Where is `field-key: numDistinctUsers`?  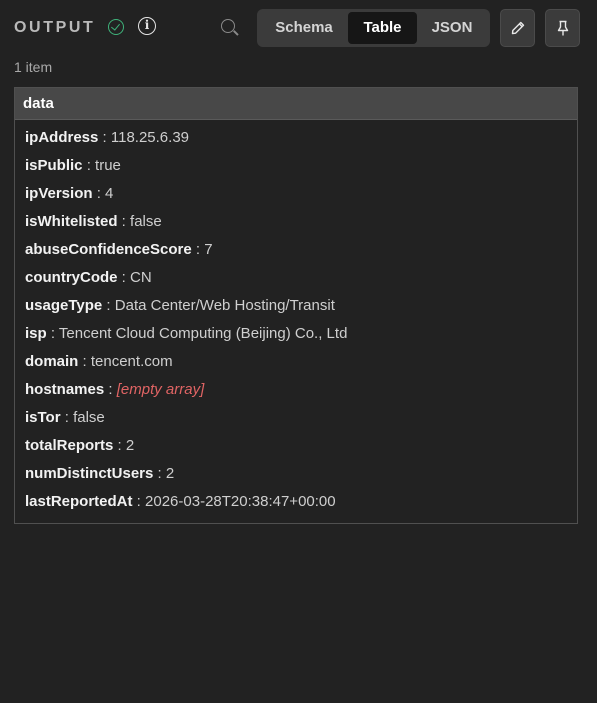
field-key: numDistinctUsers is located at coordinates (89, 473).